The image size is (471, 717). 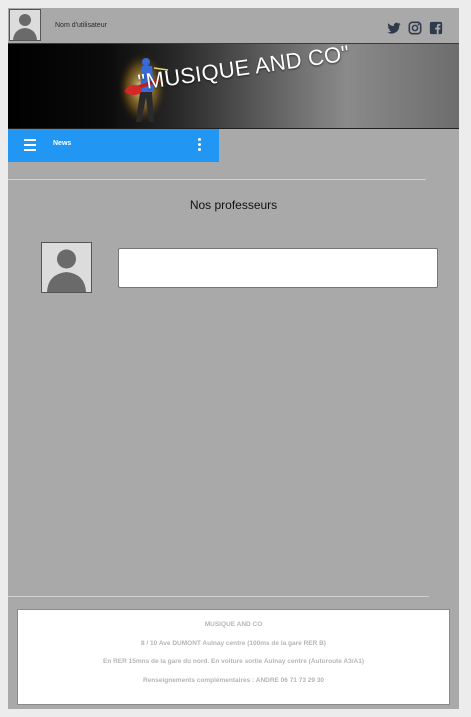 What do you see at coordinates (30, 145) in the screenshot?
I see `menu-icon` at bounding box center [30, 145].